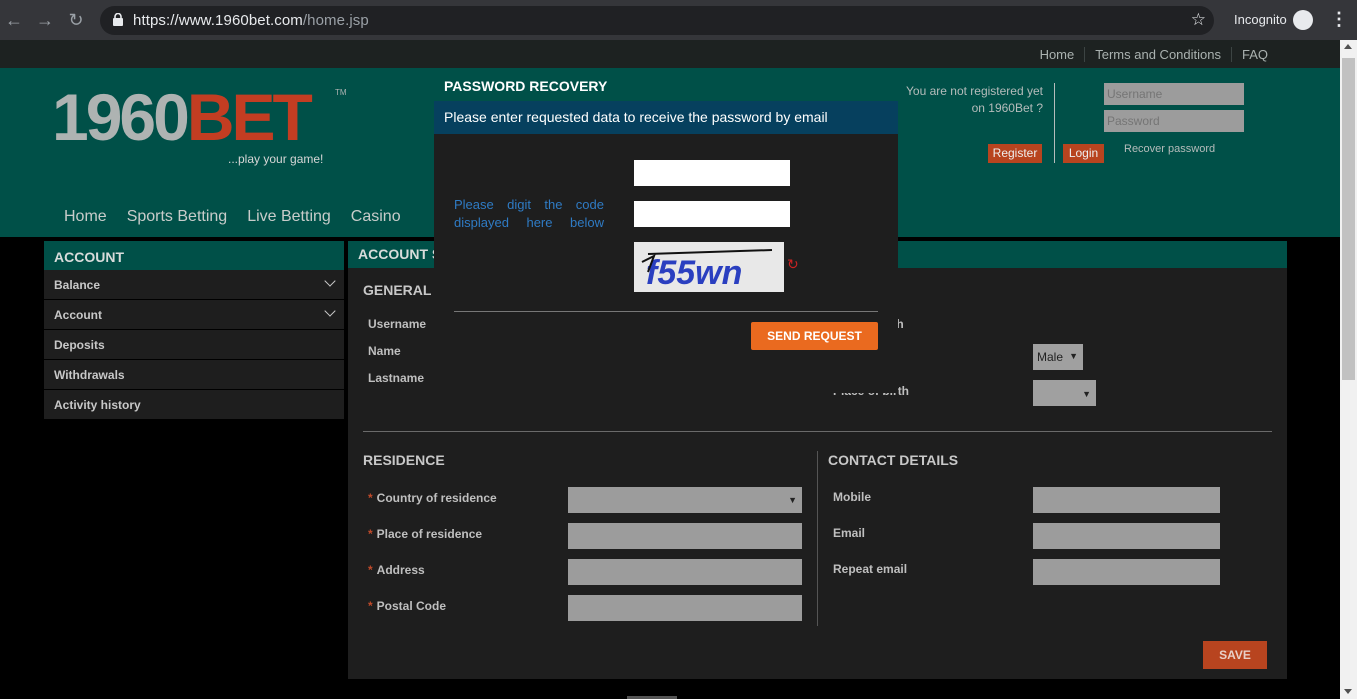 This screenshot has height=699, width=1357. Describe the element at coordinates (194, 405) in the screenshot. I see `sidebar-item-activity-history: Activity history` at that location.